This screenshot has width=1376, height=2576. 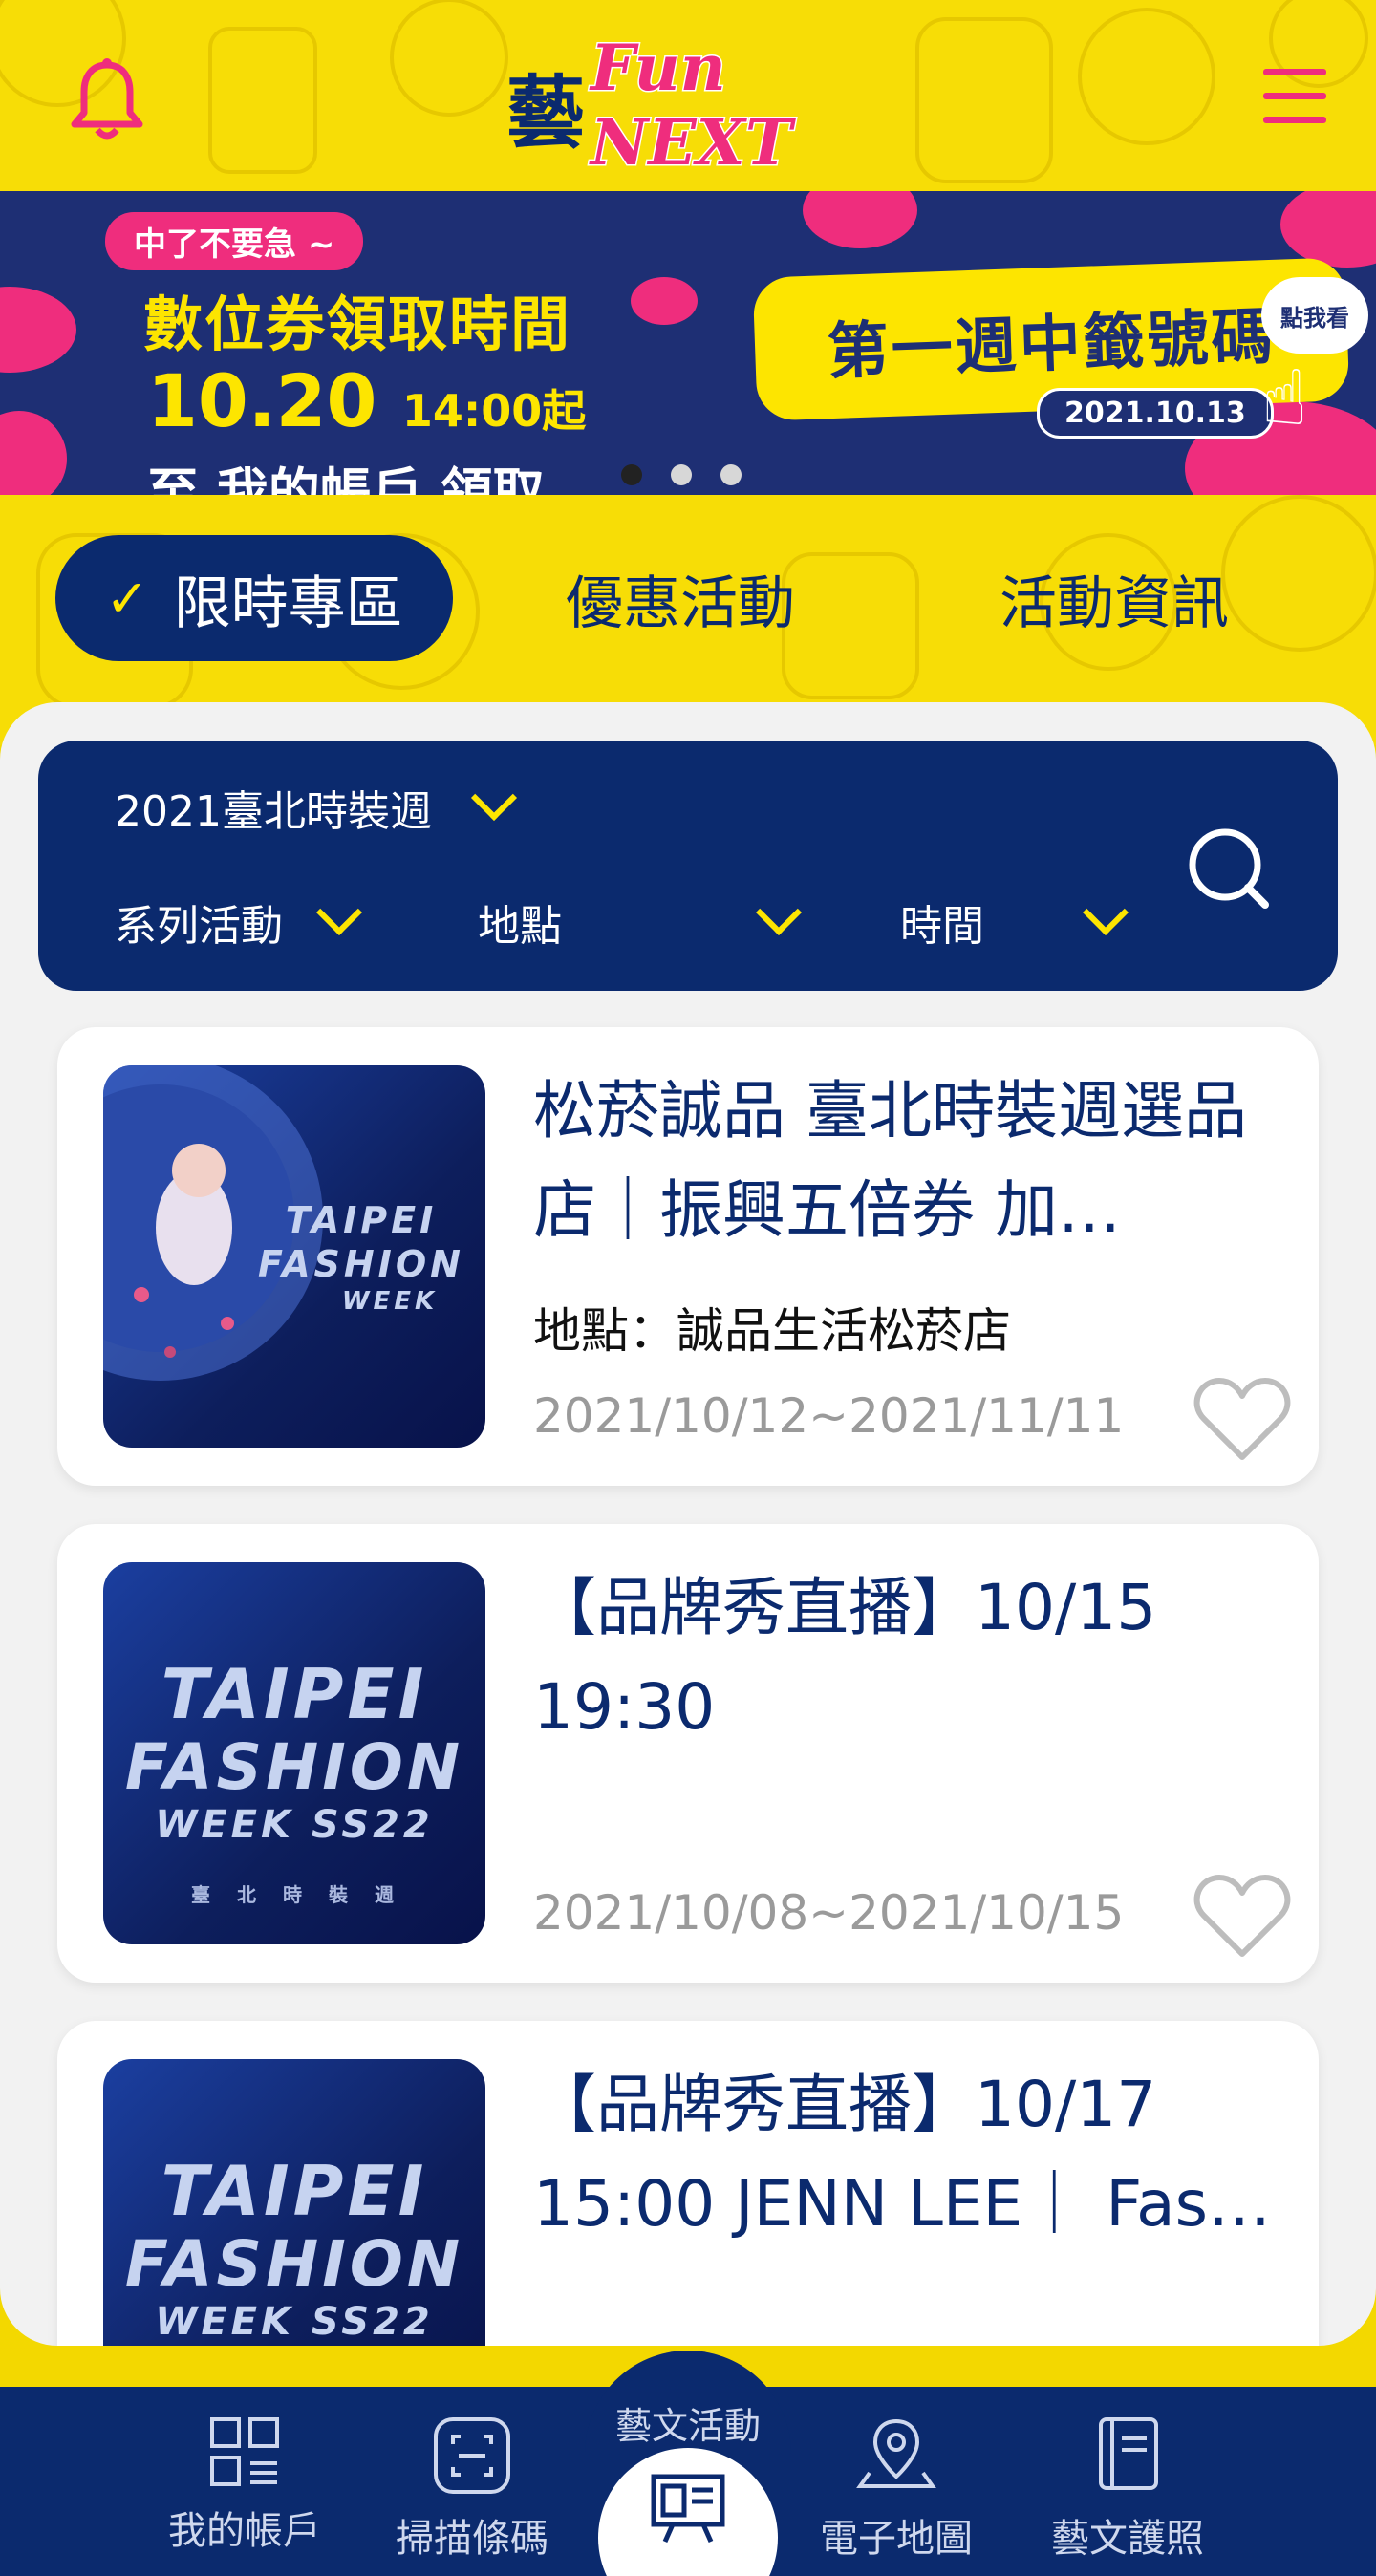 What do you see at coordinates (1295, 99) in the screenshot?
I see `hamburger-menu-icon` at bounding box center [1295, 99].